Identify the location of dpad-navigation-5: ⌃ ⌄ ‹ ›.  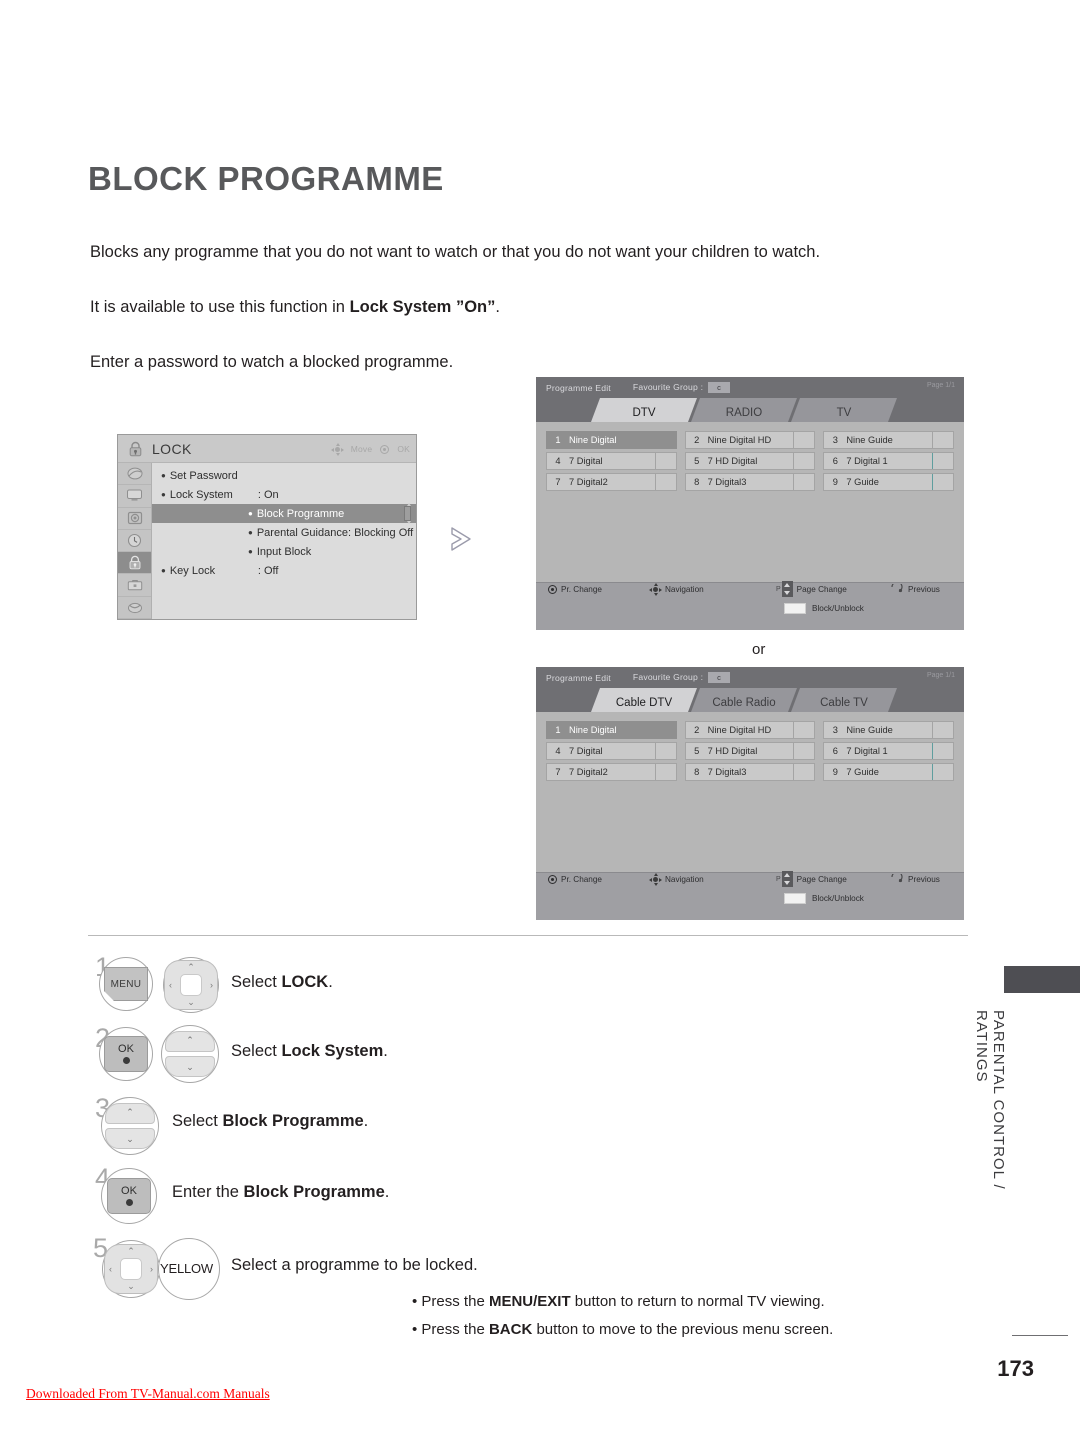
(131, 1269).